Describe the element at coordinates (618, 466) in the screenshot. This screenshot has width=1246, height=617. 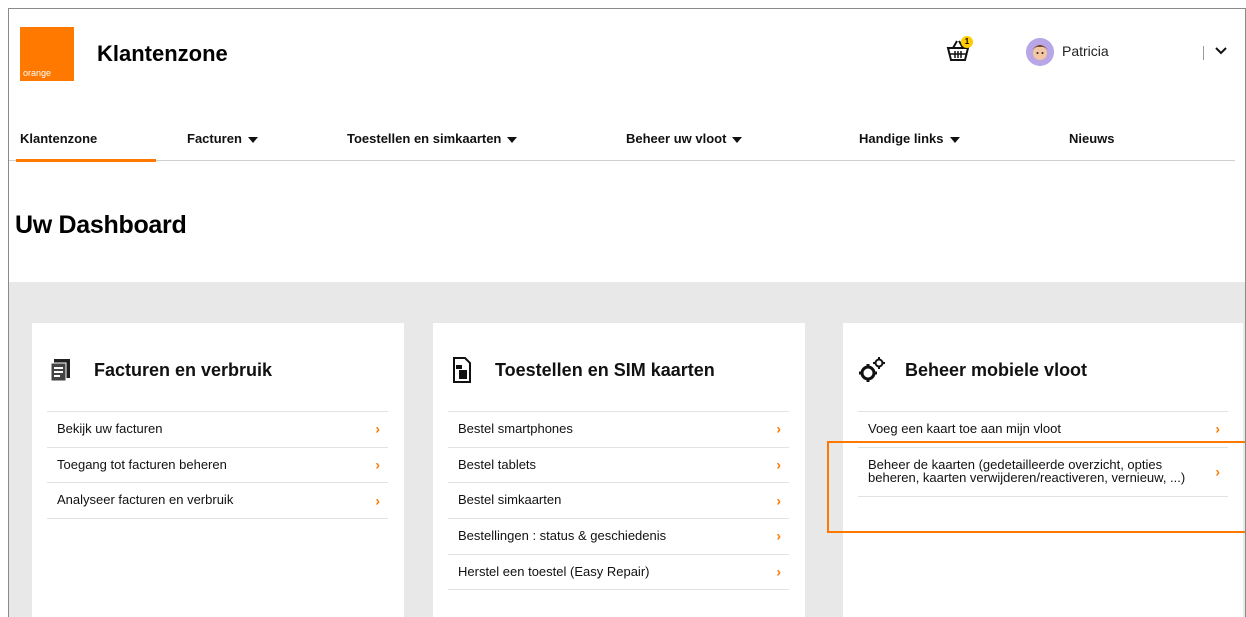
I see `list-item: Bestel tablets ›` at that location.